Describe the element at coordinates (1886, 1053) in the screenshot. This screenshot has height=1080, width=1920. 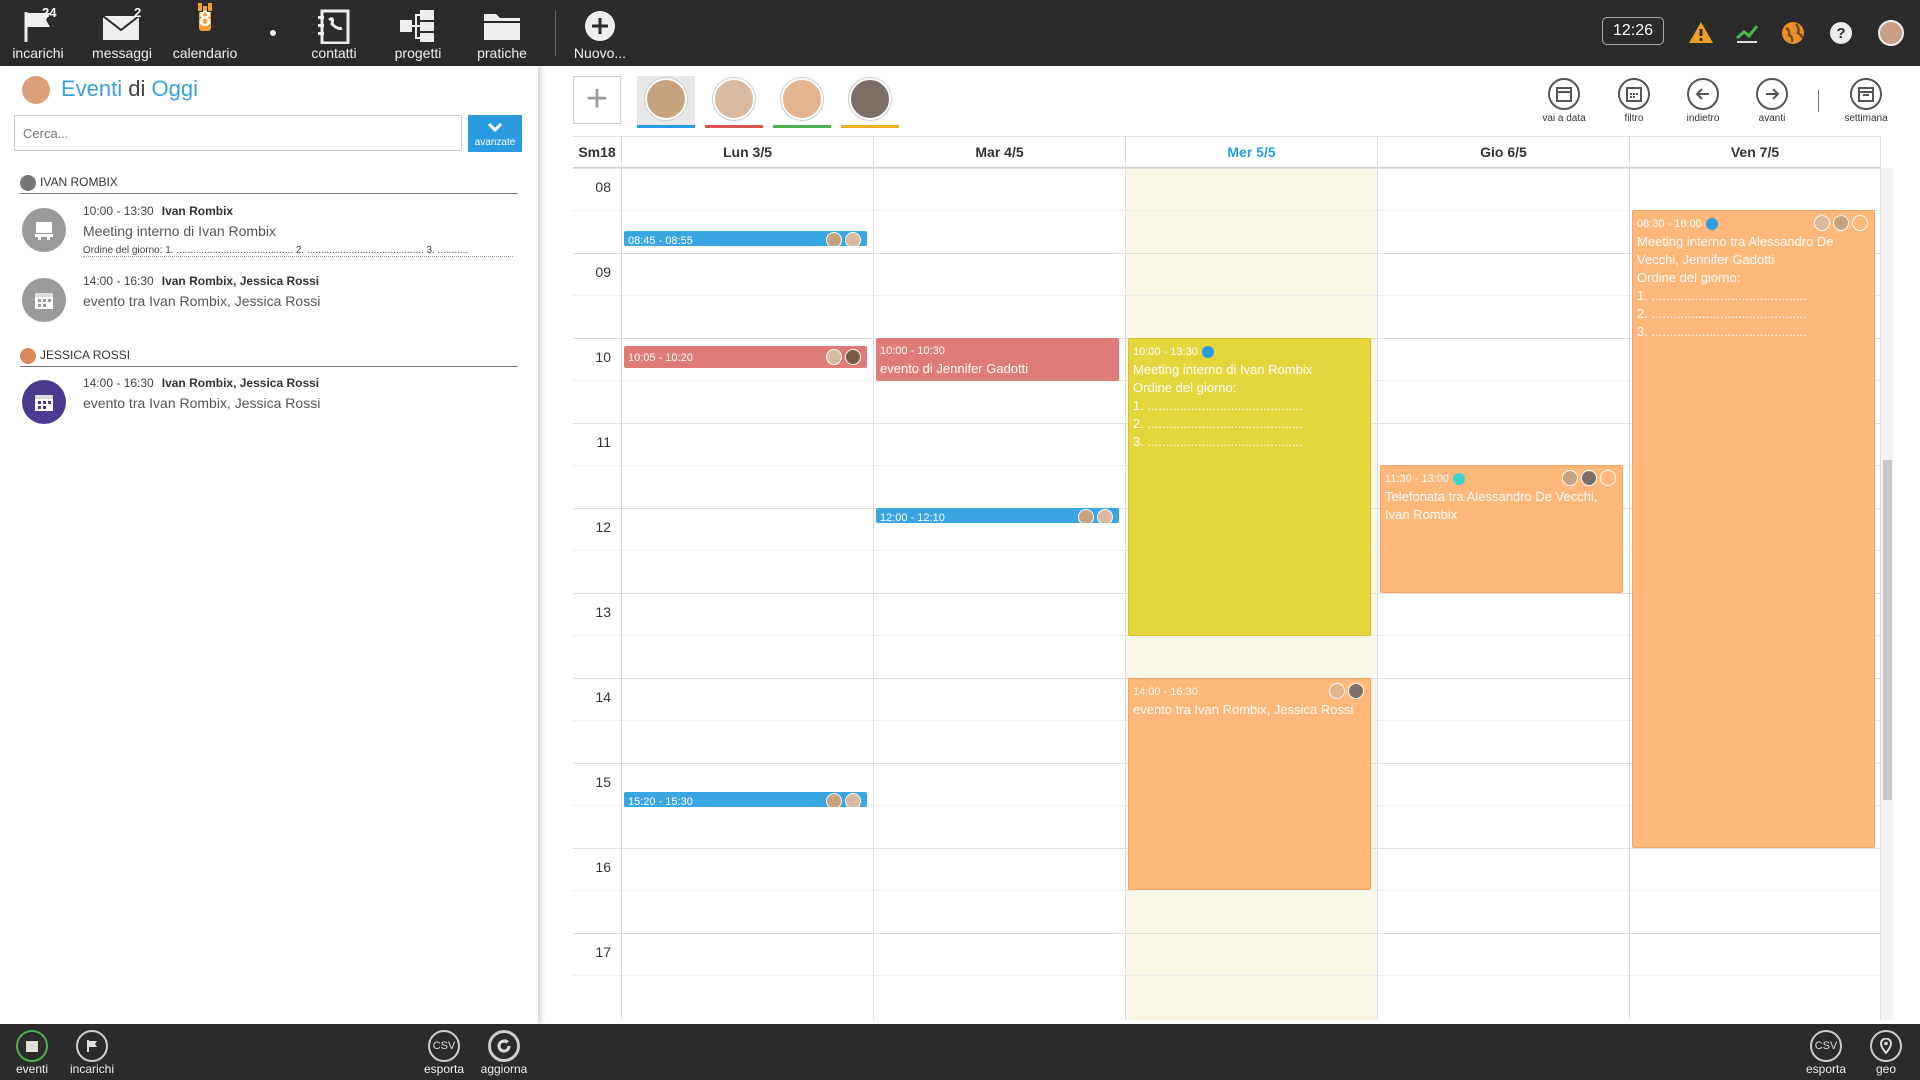
I see `geo-button: geo` at that location.